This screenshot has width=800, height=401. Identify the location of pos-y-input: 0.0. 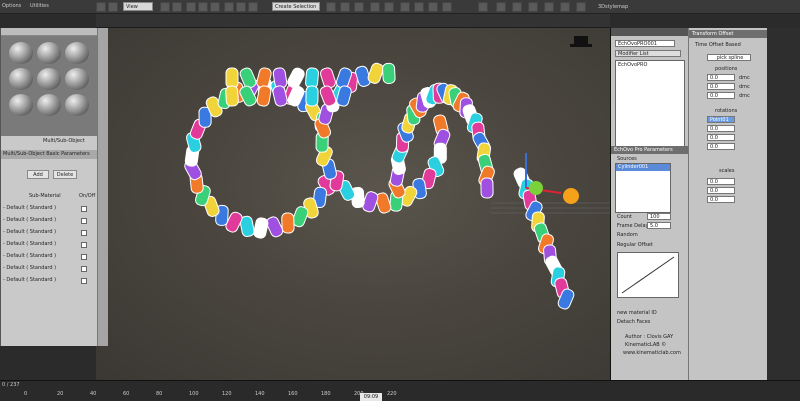
(721, 86).